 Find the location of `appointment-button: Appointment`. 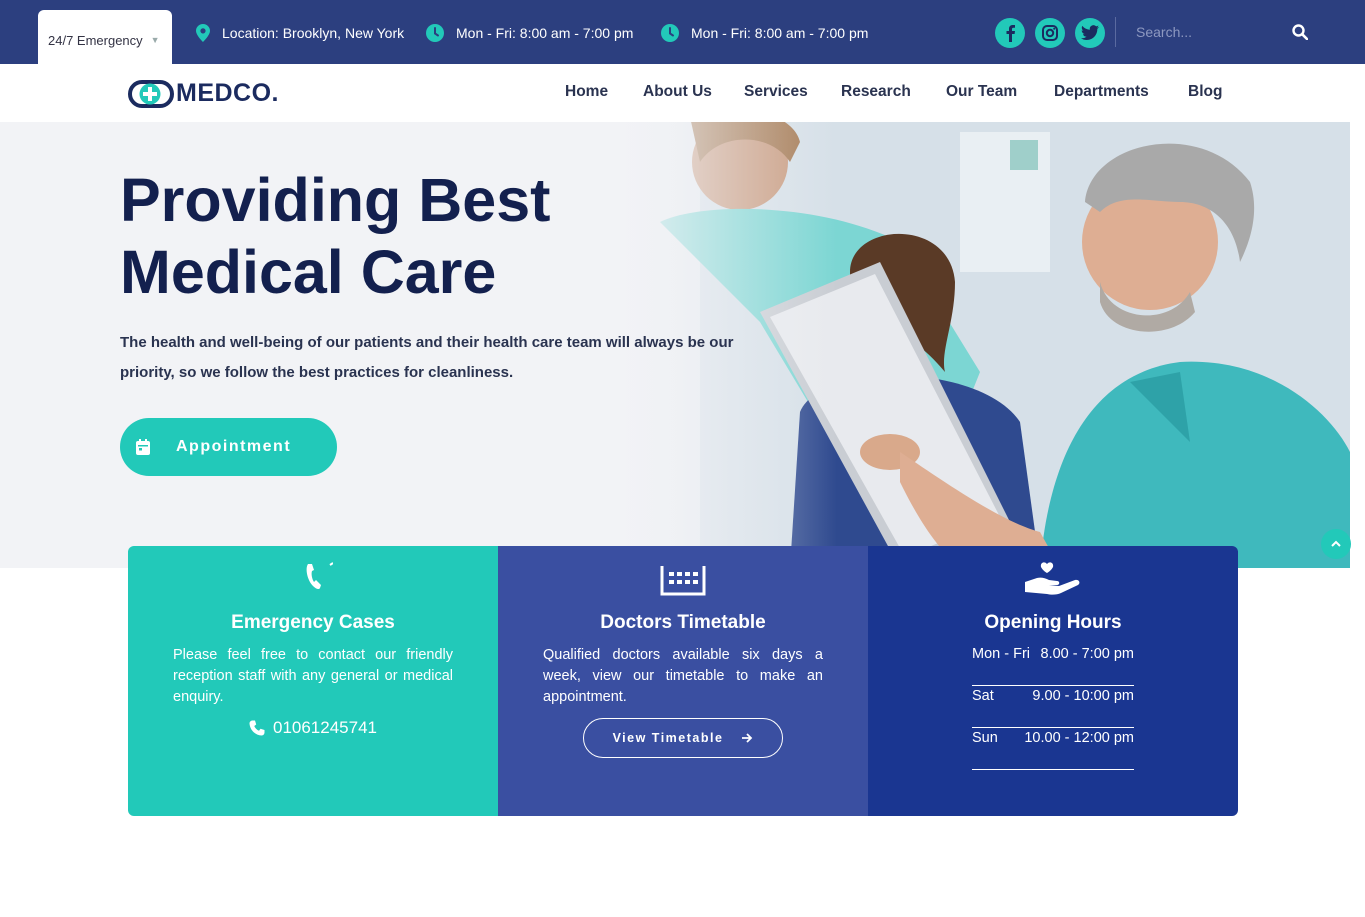

appointment-button: Appointment is located at coordinates (228, 447).